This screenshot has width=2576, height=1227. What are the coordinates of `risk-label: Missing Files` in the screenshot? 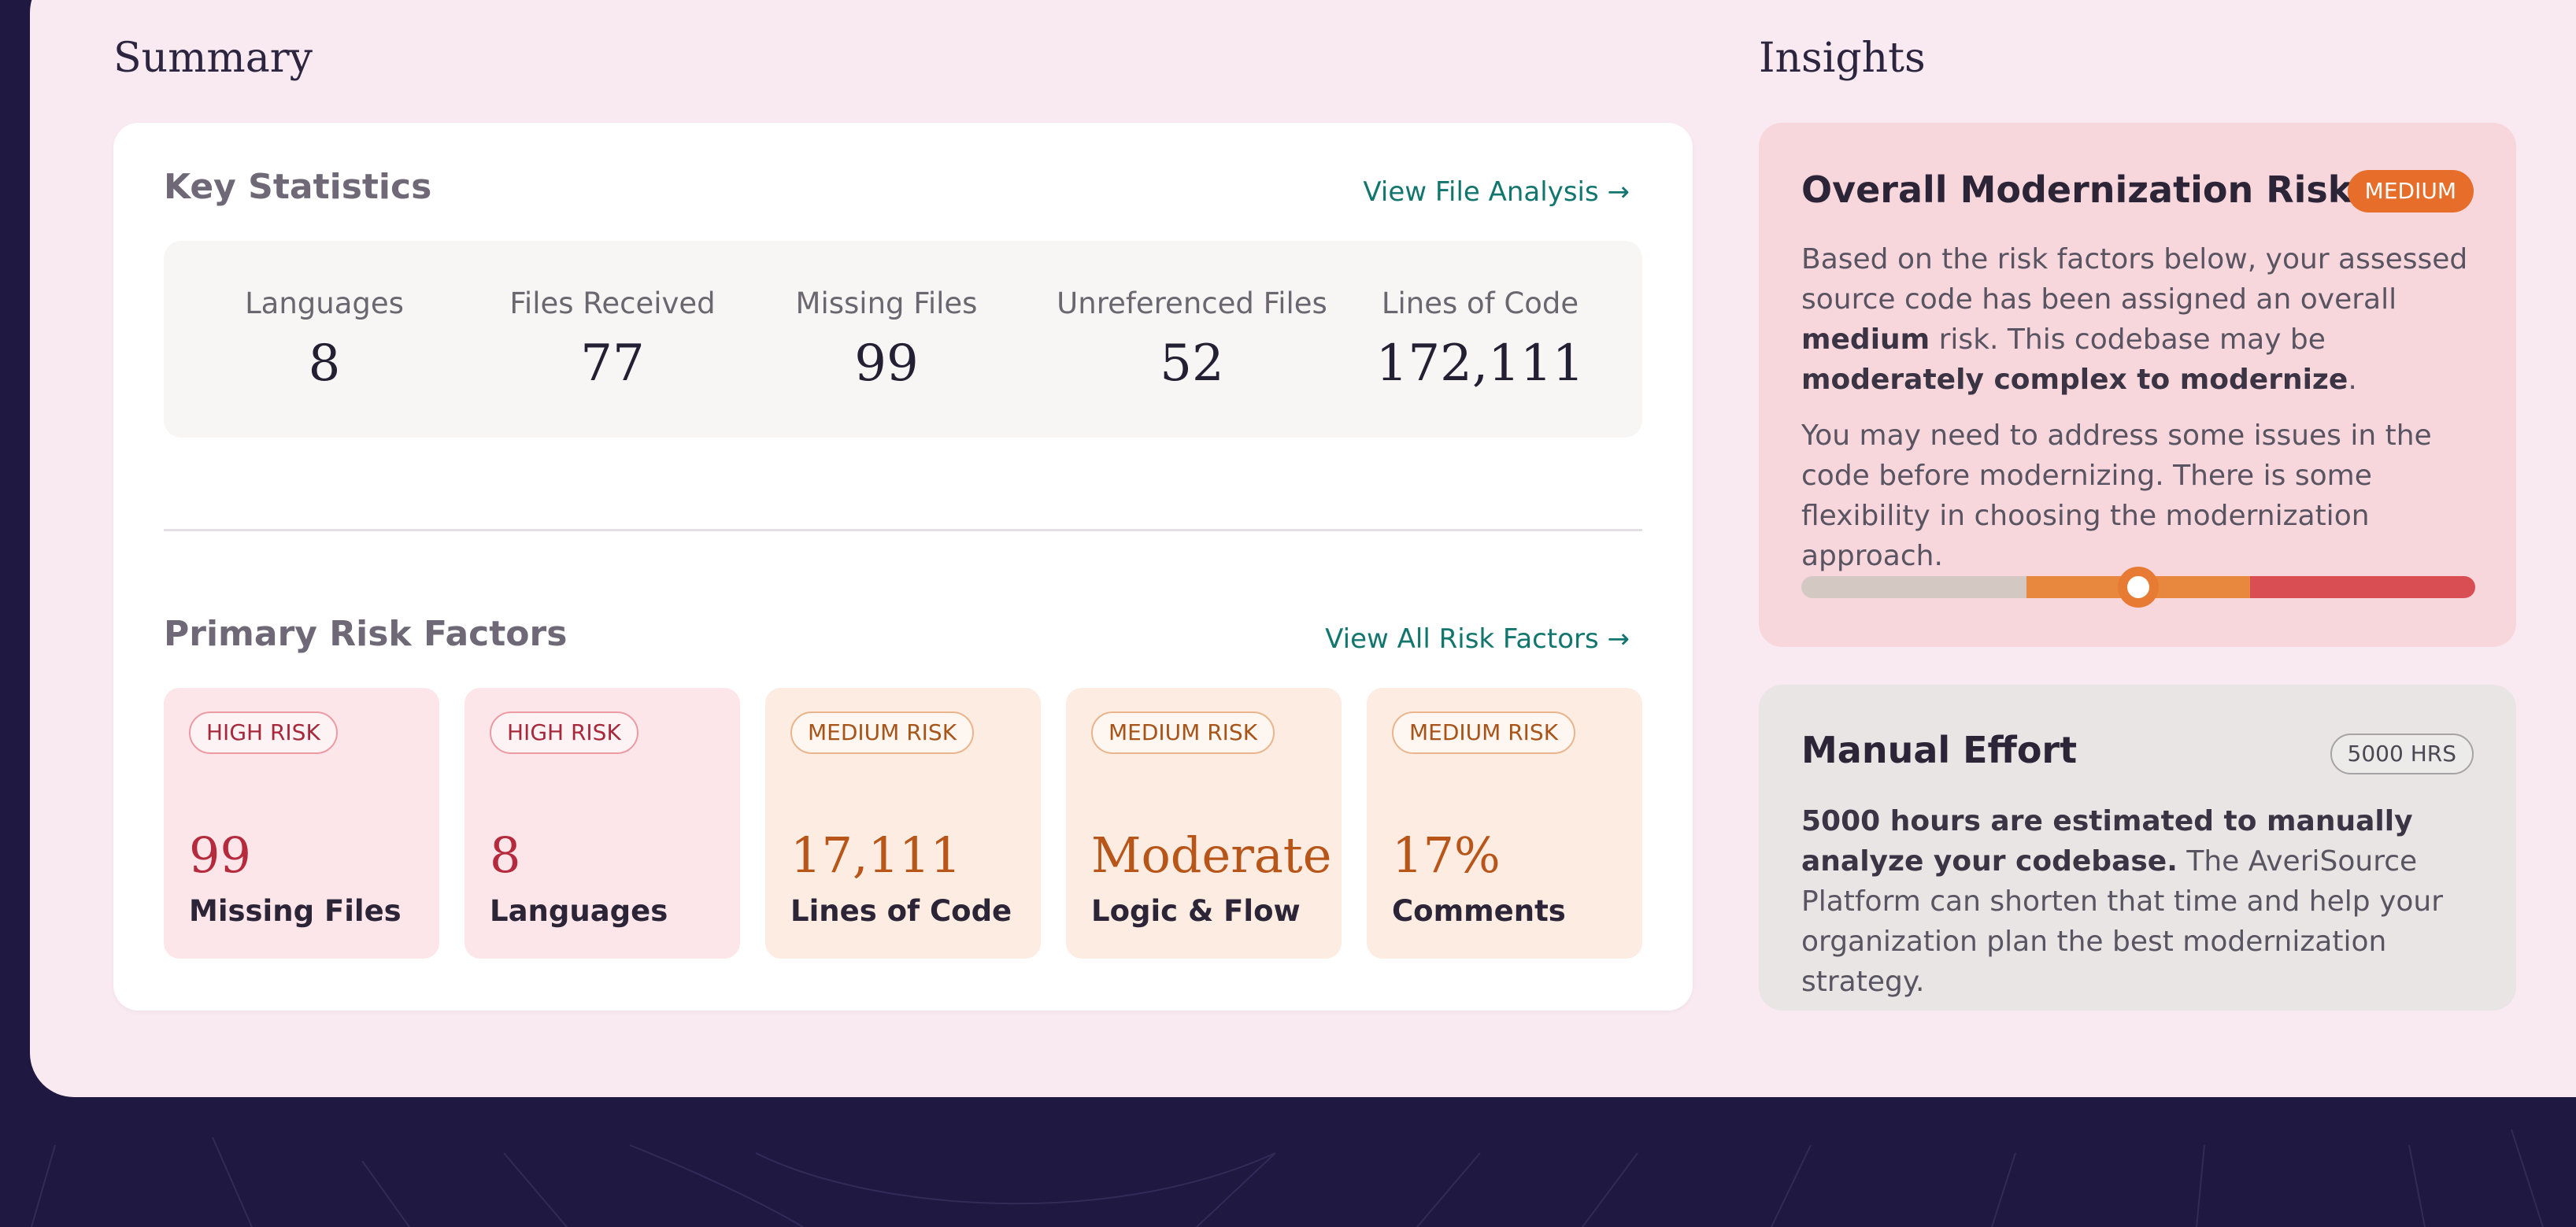 It's located at (295, 911).